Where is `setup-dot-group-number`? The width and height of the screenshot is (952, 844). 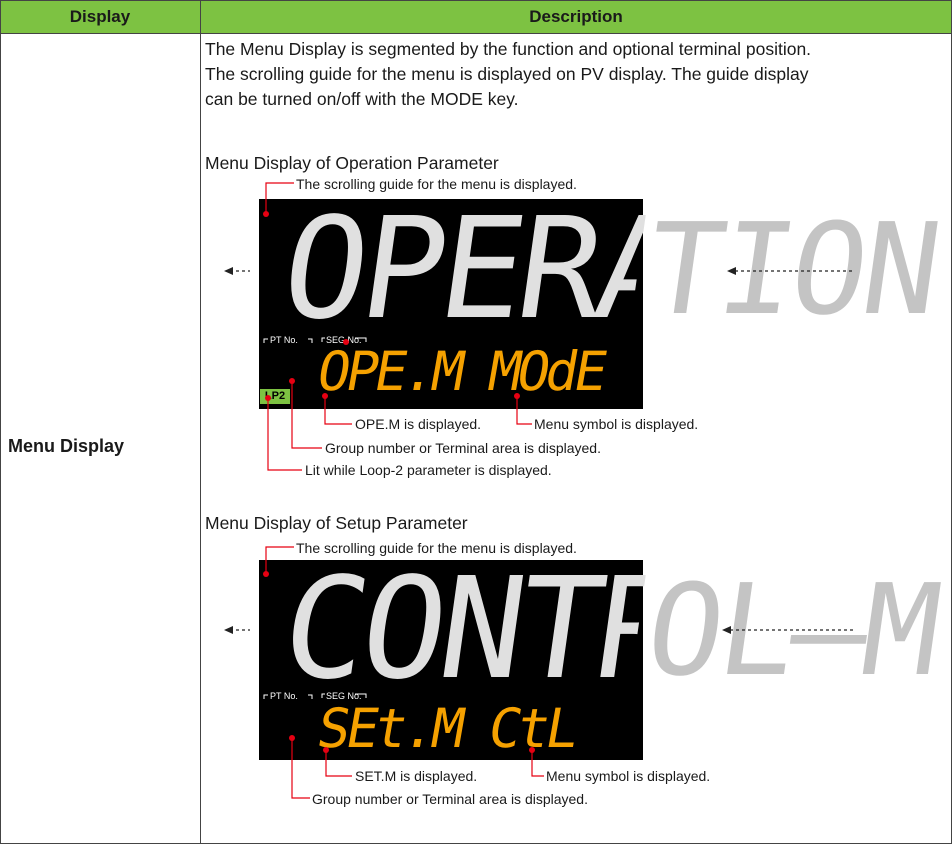 setup-dot-group-number is located at coordinates (292, 738).